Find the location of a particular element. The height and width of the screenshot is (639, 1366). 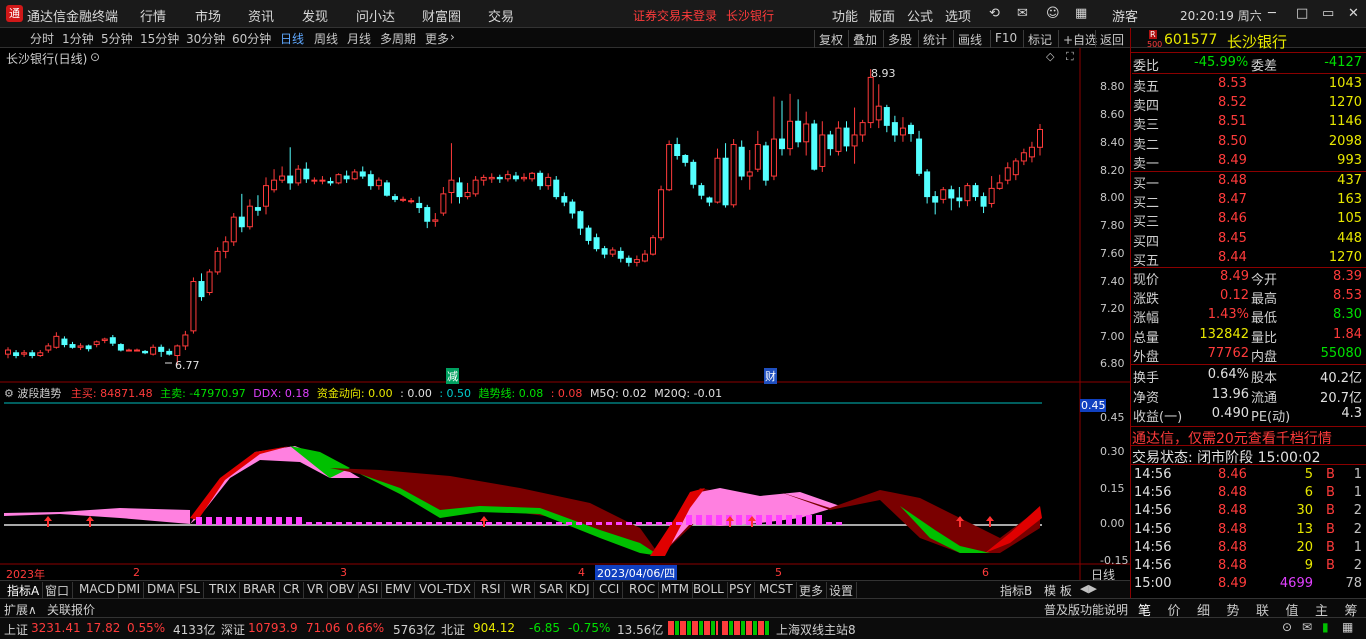

indicator-tab-9: VR is located at coordinates (316, 590).